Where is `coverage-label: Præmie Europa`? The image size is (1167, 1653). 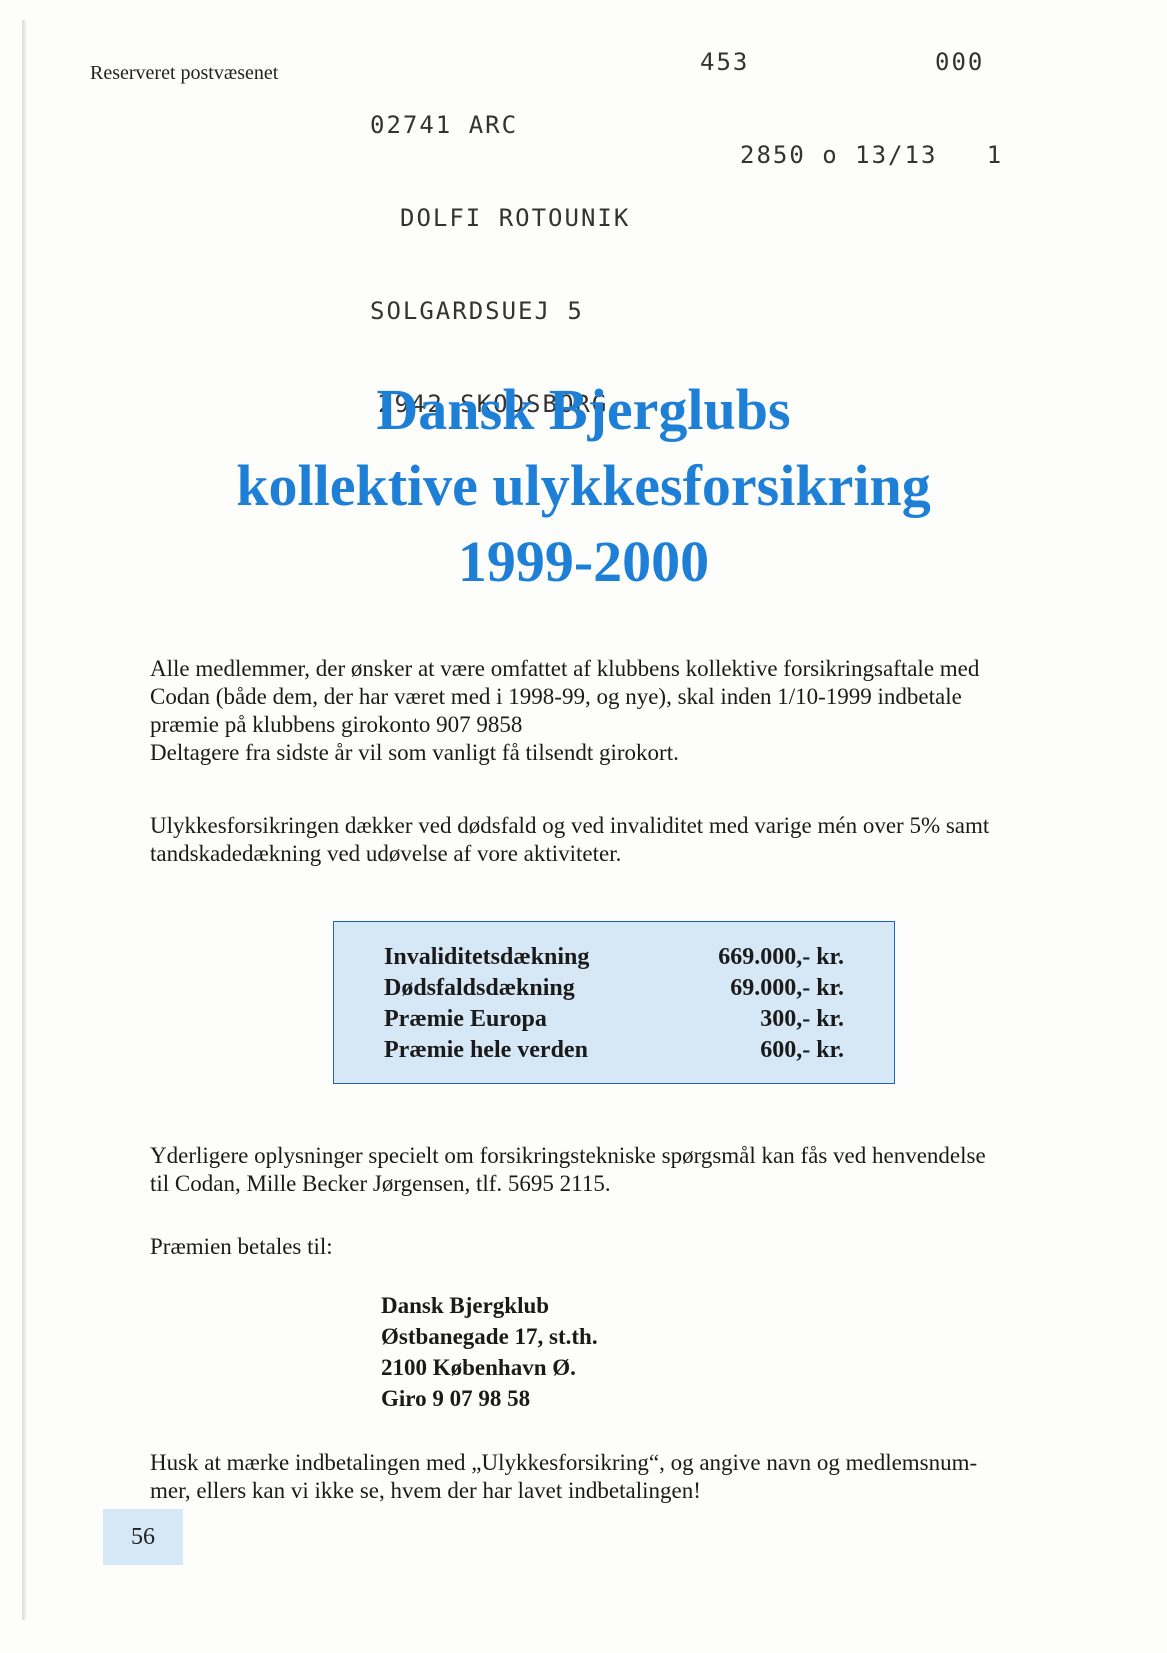 coverage-label: Præmie Europa is located at coordinates (465, 1019).